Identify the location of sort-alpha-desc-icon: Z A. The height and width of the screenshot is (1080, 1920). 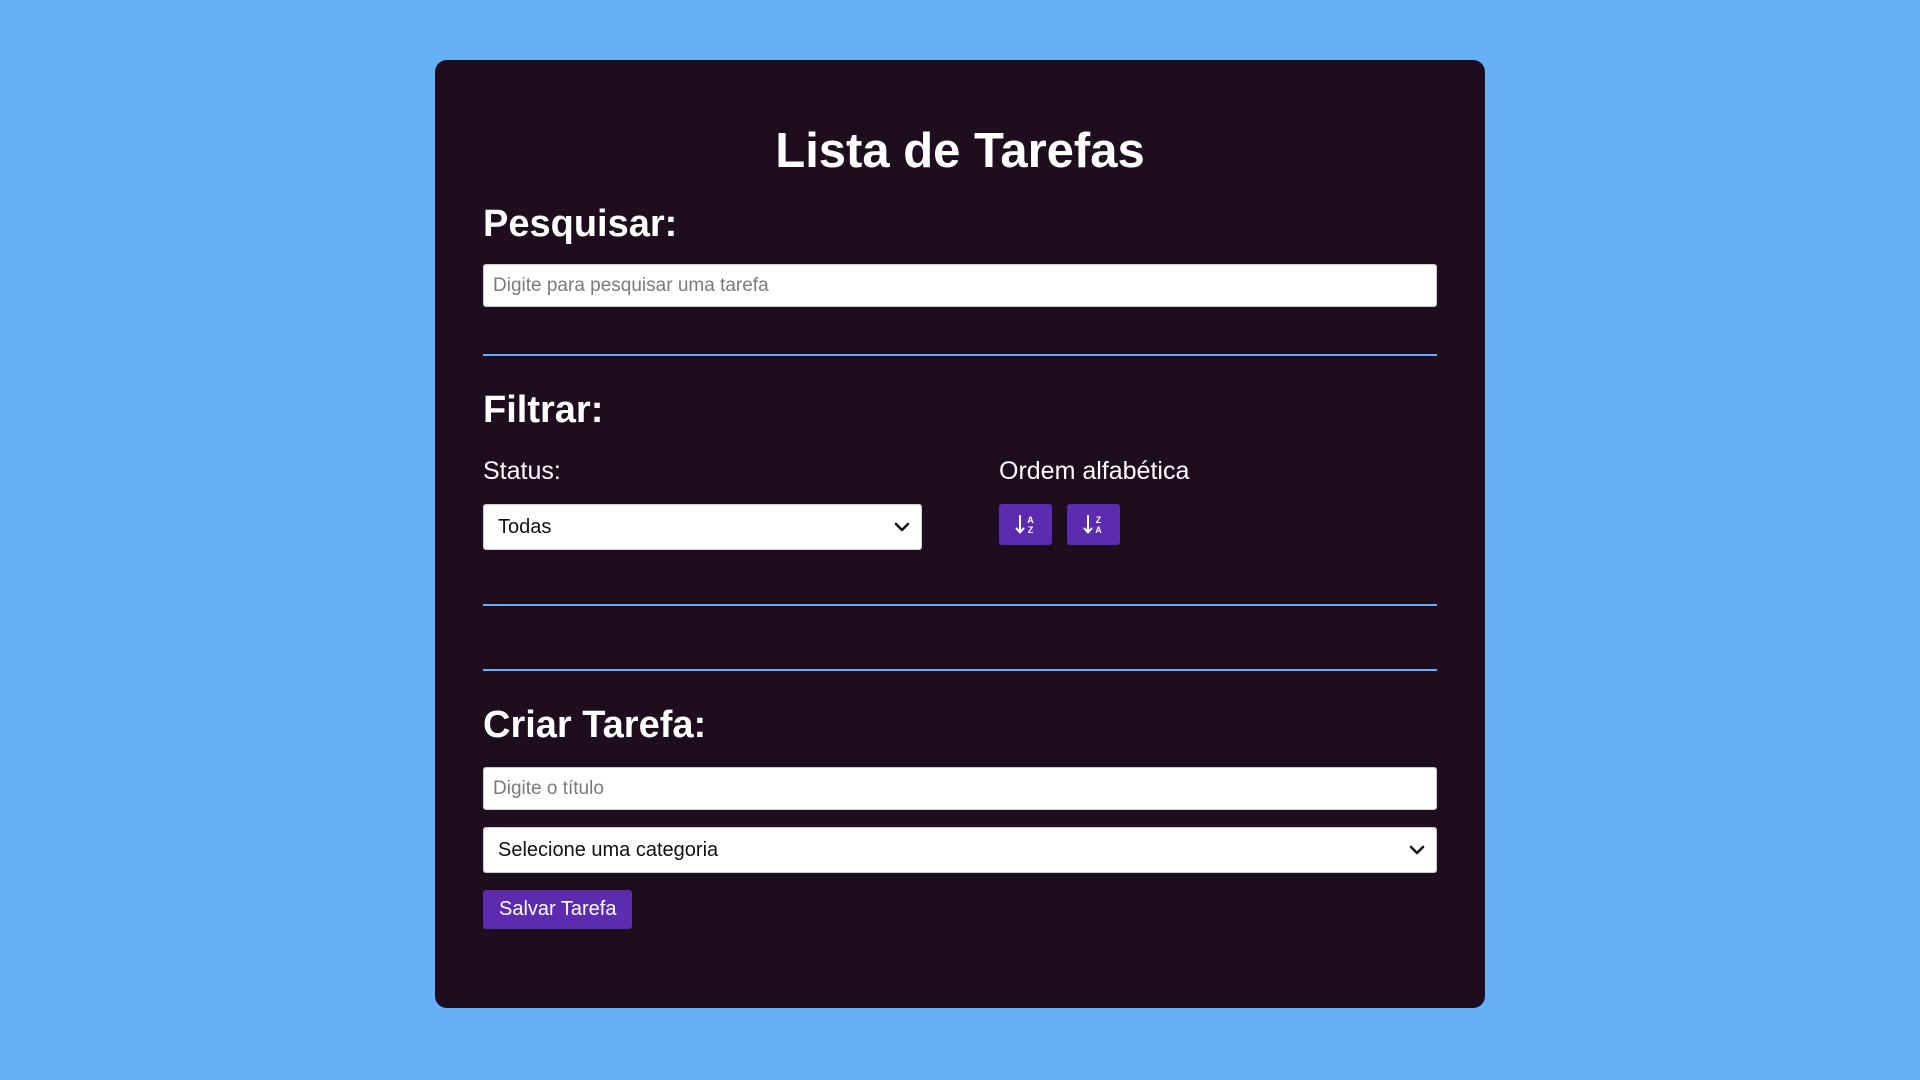
(1092, 524).